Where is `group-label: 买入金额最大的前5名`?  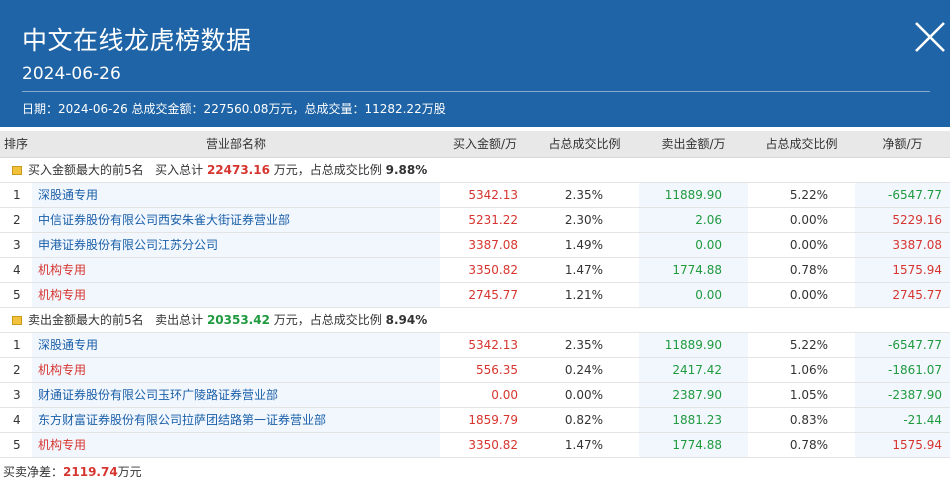
group-label: 买入金额最大的前5名 is located at coordinates (86, 170).